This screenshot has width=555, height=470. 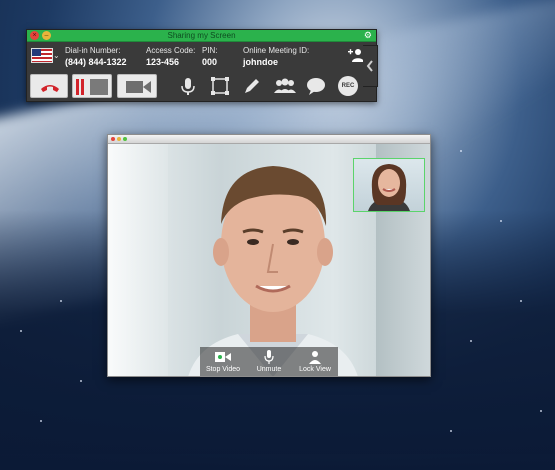 What do you see at coordinates (252, 86) in the screenshot?
I see `pencil-icon` at bounding box center [252, 86].